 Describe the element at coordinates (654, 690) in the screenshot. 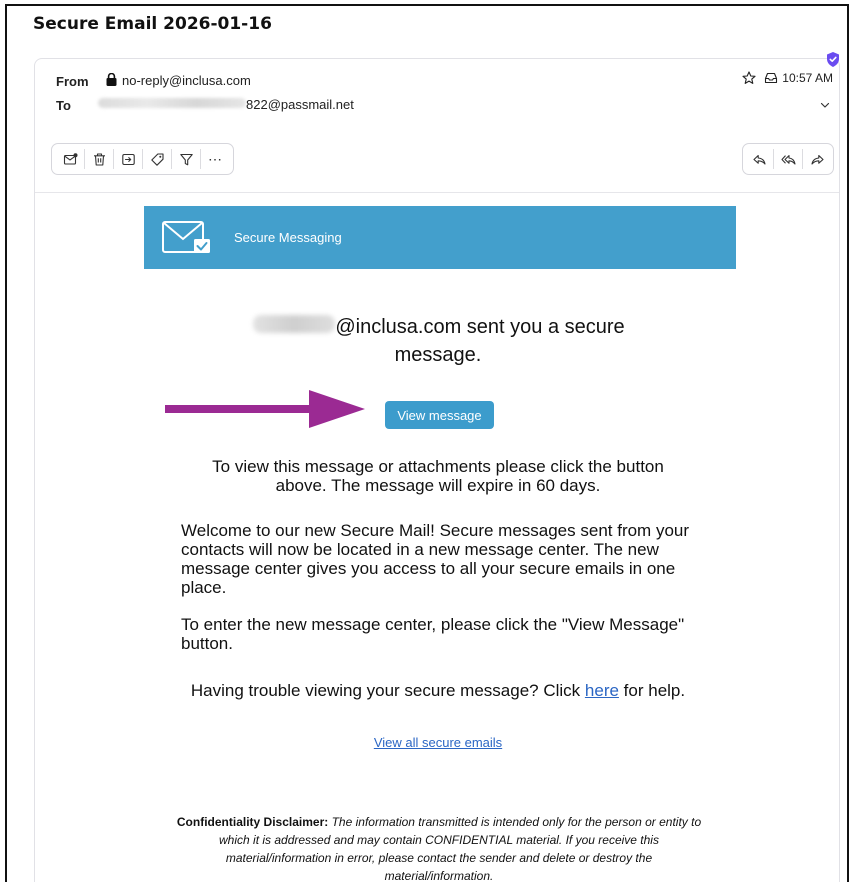

I see `trouble-suffix: for help.` at that location.